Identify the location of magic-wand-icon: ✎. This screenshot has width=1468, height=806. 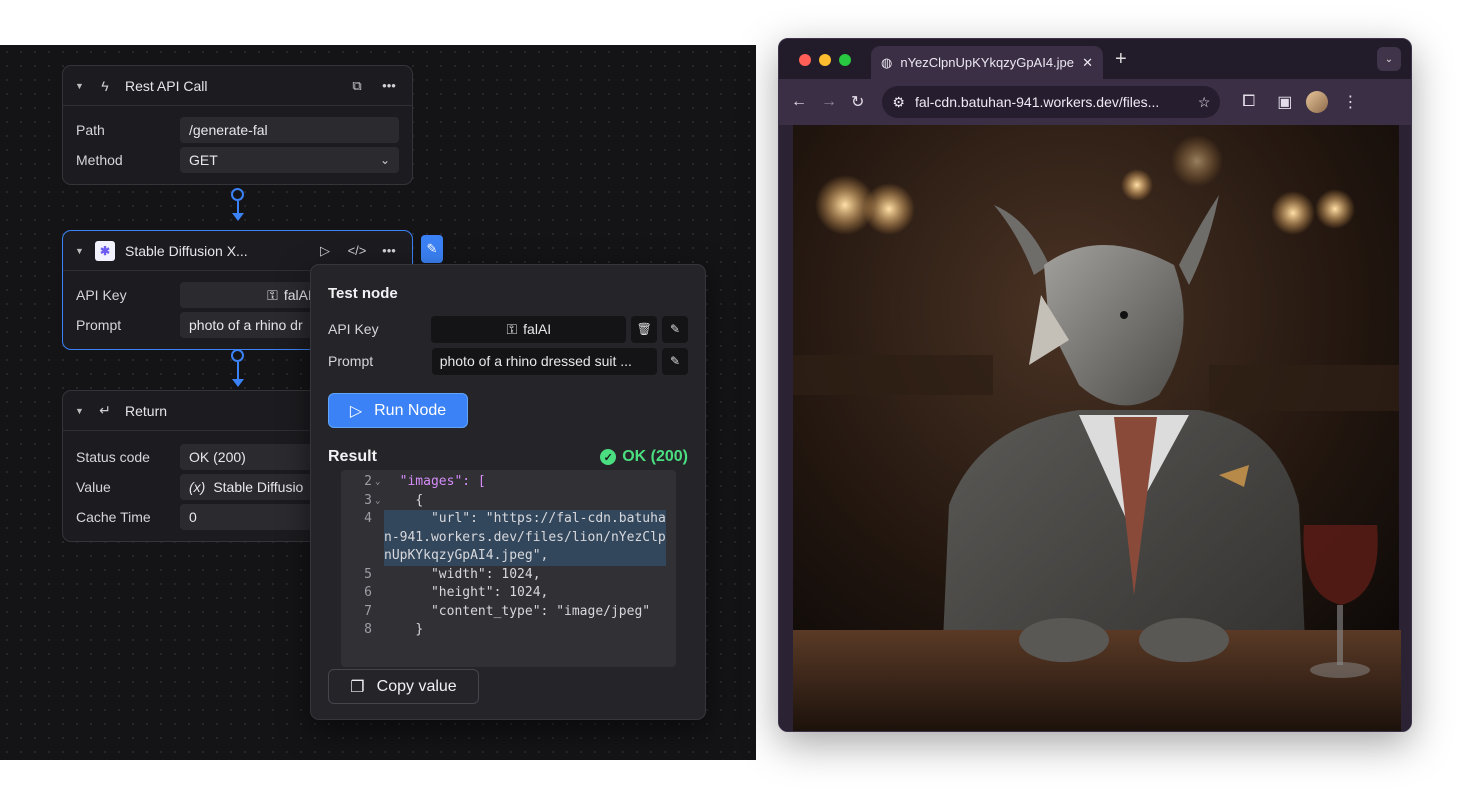
(432, 249).